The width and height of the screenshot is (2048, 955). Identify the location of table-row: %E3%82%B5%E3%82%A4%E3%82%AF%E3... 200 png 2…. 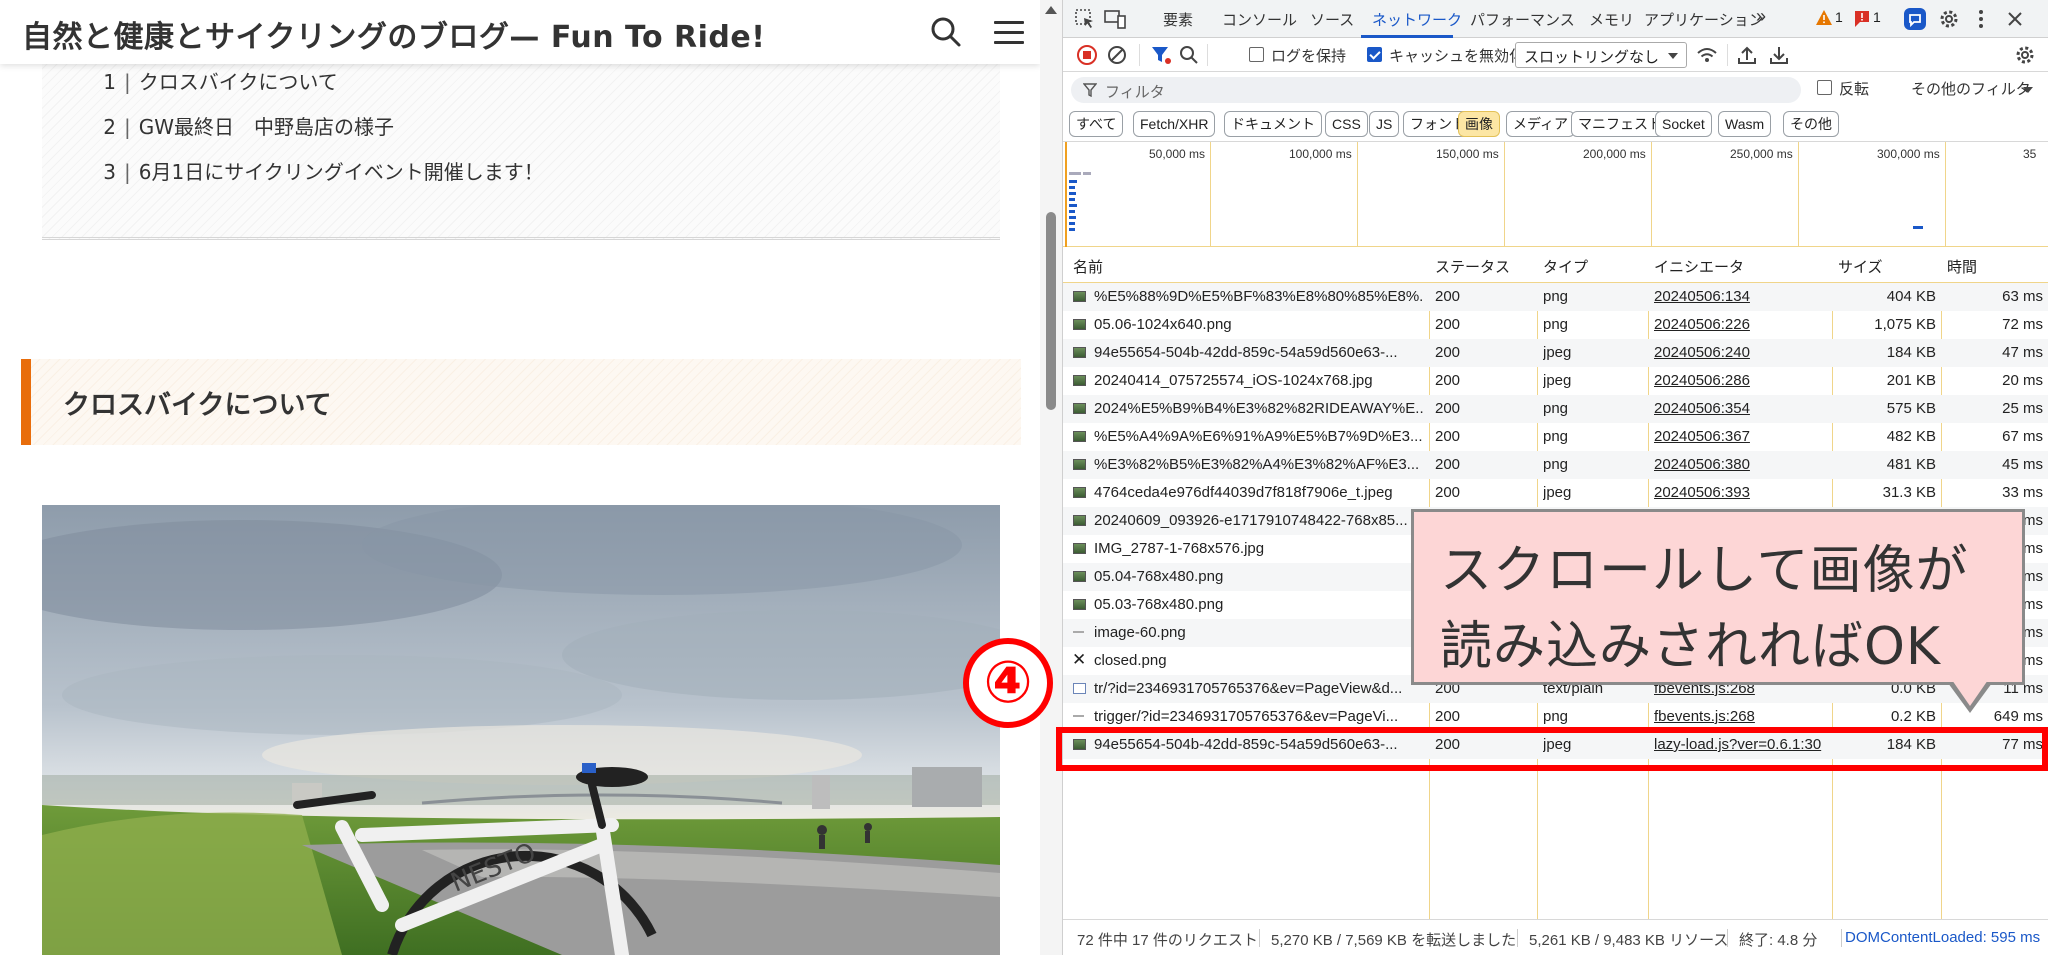
(1555, 465).